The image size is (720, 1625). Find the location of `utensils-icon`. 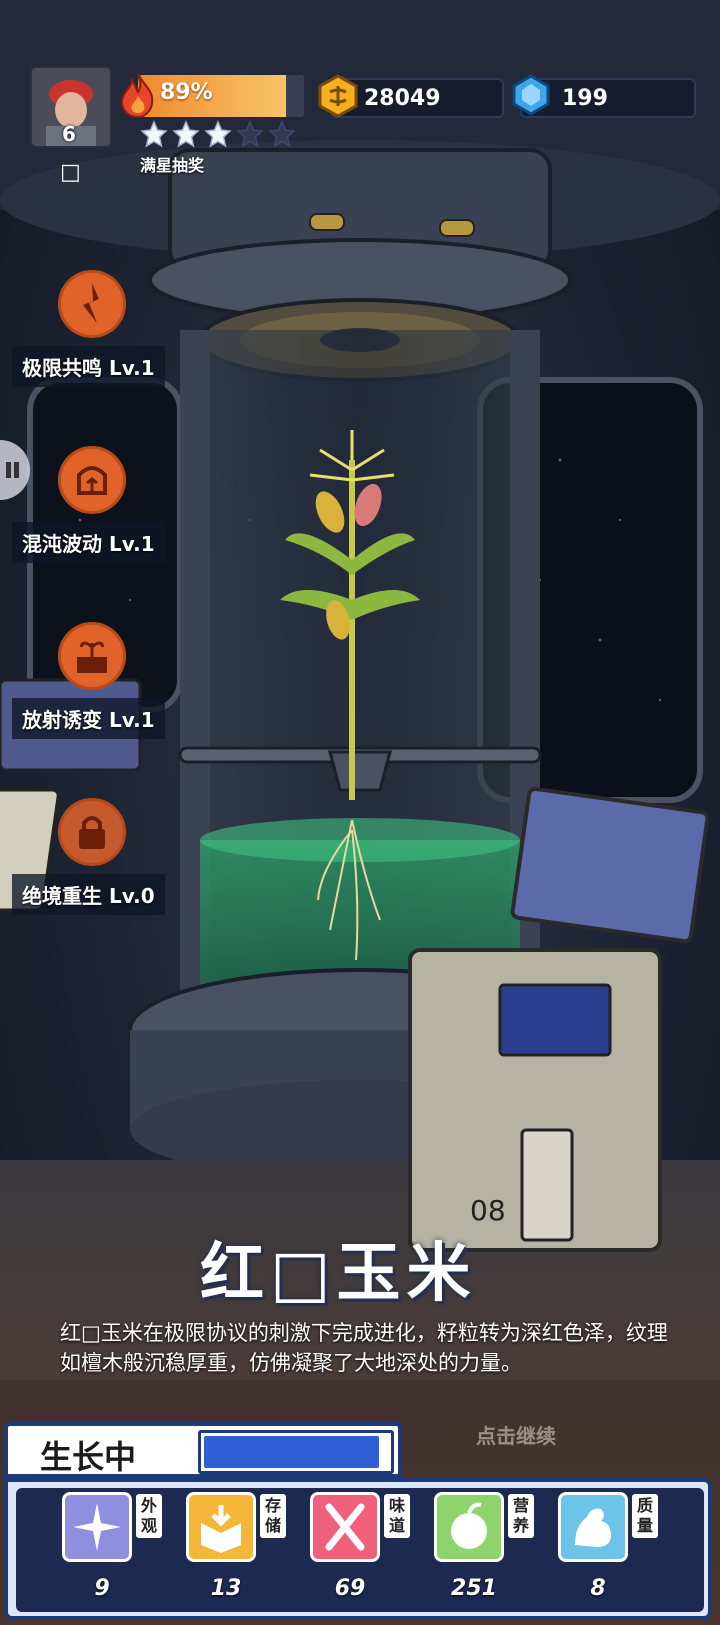

utensils-icon is located at coordinates (345, 1527).